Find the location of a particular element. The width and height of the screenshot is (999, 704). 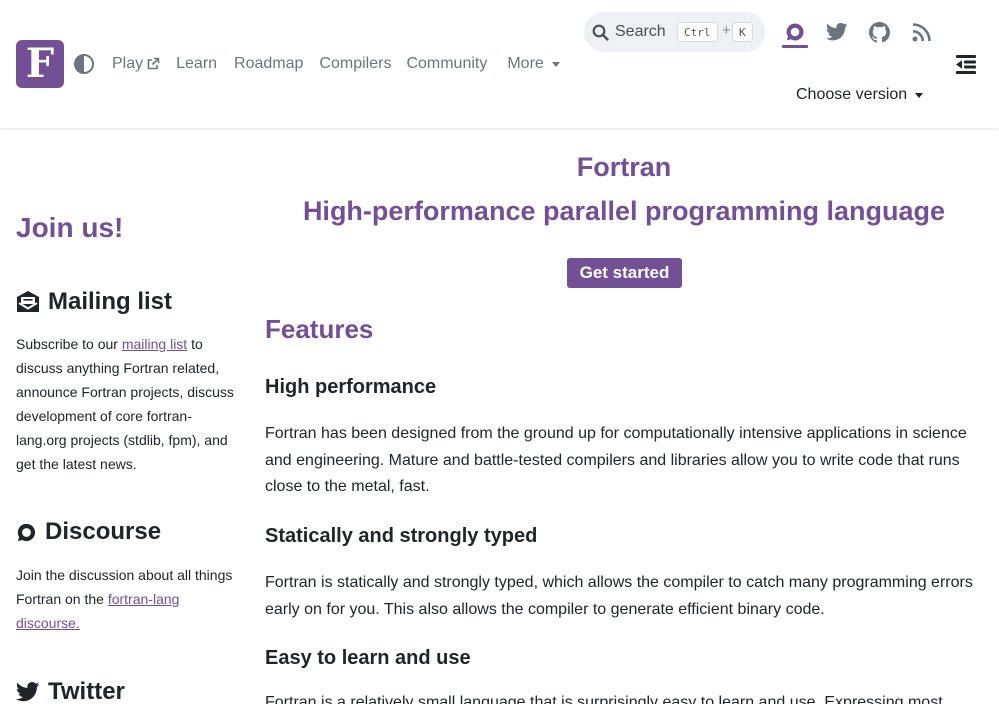

nav-more-dropdown: More is located at coordinates (533, 64).